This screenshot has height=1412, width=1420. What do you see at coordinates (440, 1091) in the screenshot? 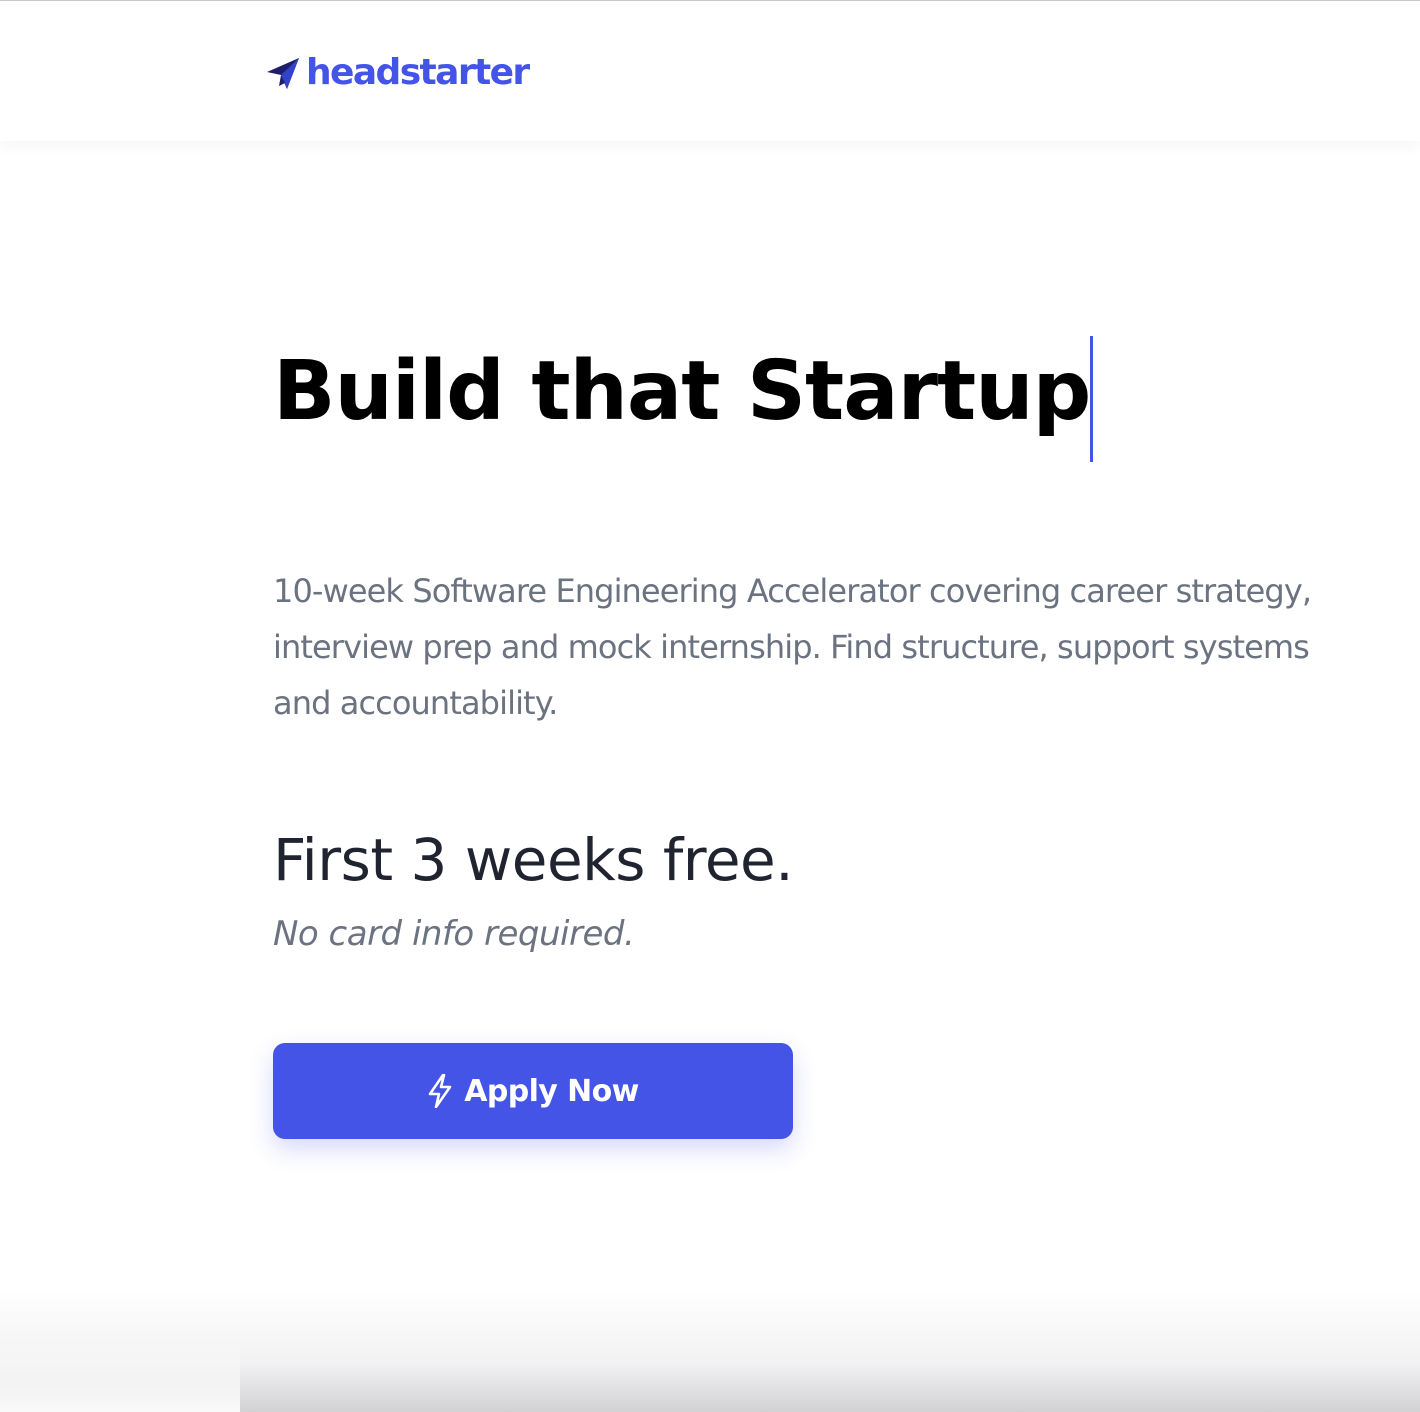
I see `bolt-icon` at bounding box center [440, 1091].